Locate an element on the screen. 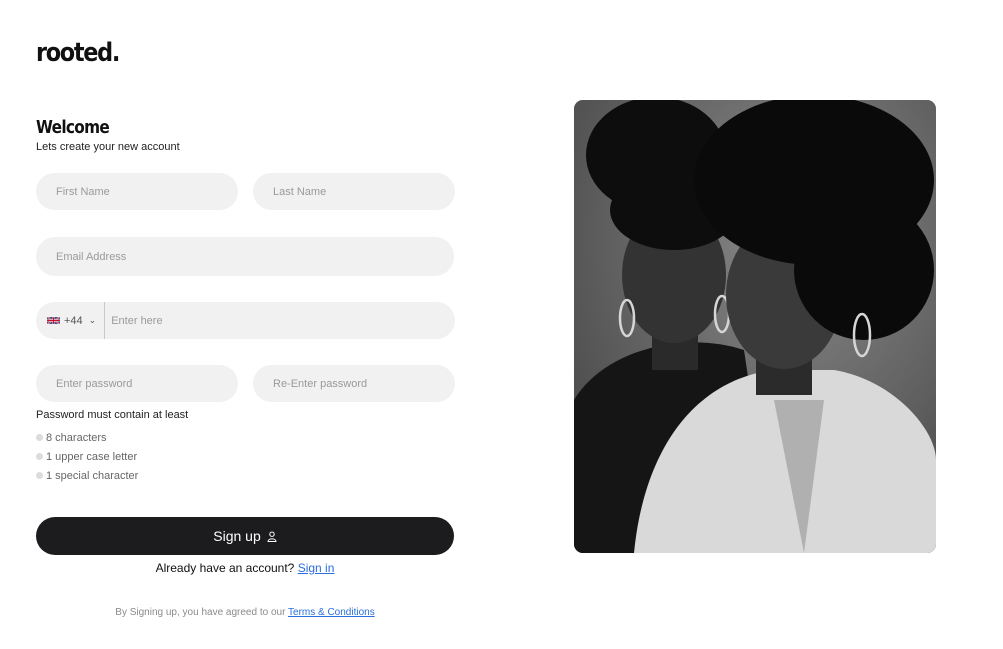  list-item: 8 characters is located at coordinates (87, 437).